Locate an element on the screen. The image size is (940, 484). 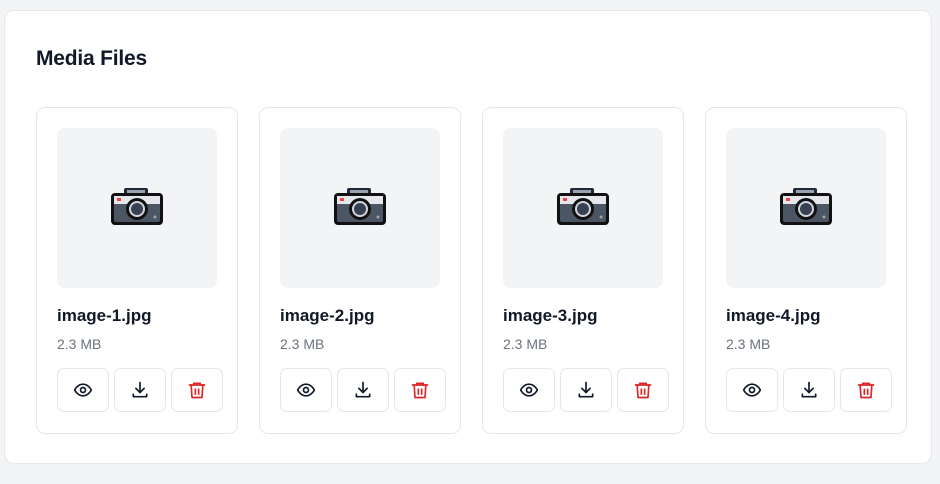
media-card: image-3.jpg 2.3 MB is located at coordinates (583, 270).